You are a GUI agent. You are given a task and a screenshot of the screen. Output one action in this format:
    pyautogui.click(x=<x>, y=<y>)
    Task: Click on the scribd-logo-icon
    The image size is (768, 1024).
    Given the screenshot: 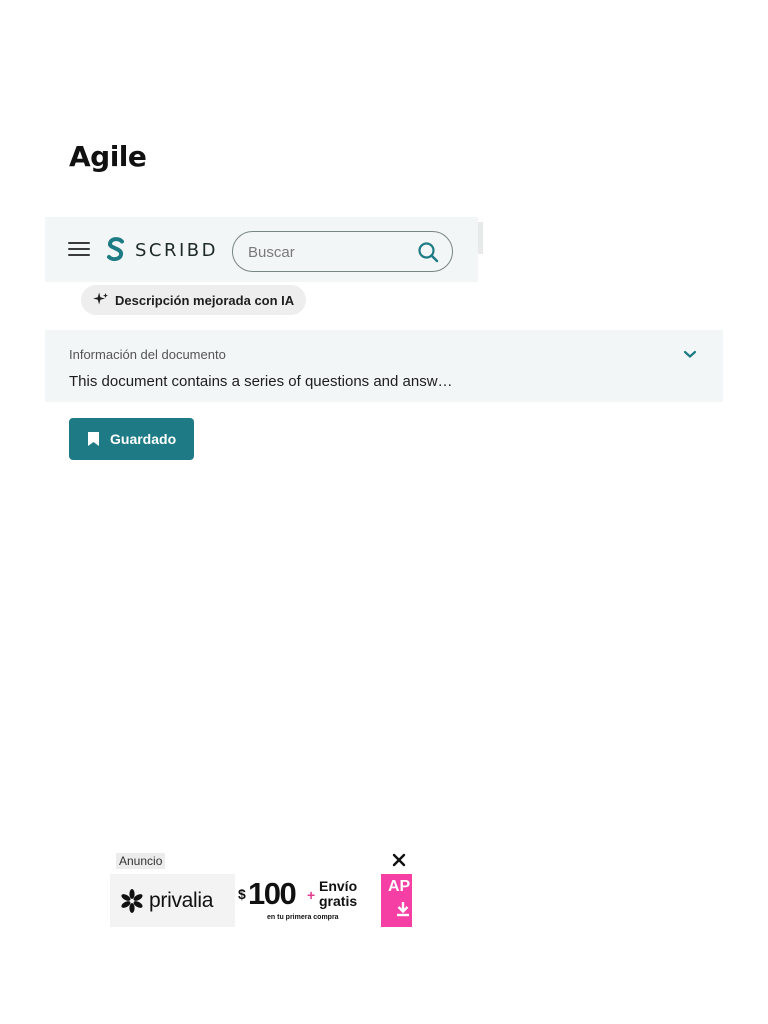 What is the action you would take?
    pyautogui.click(x=115, y=249)
    